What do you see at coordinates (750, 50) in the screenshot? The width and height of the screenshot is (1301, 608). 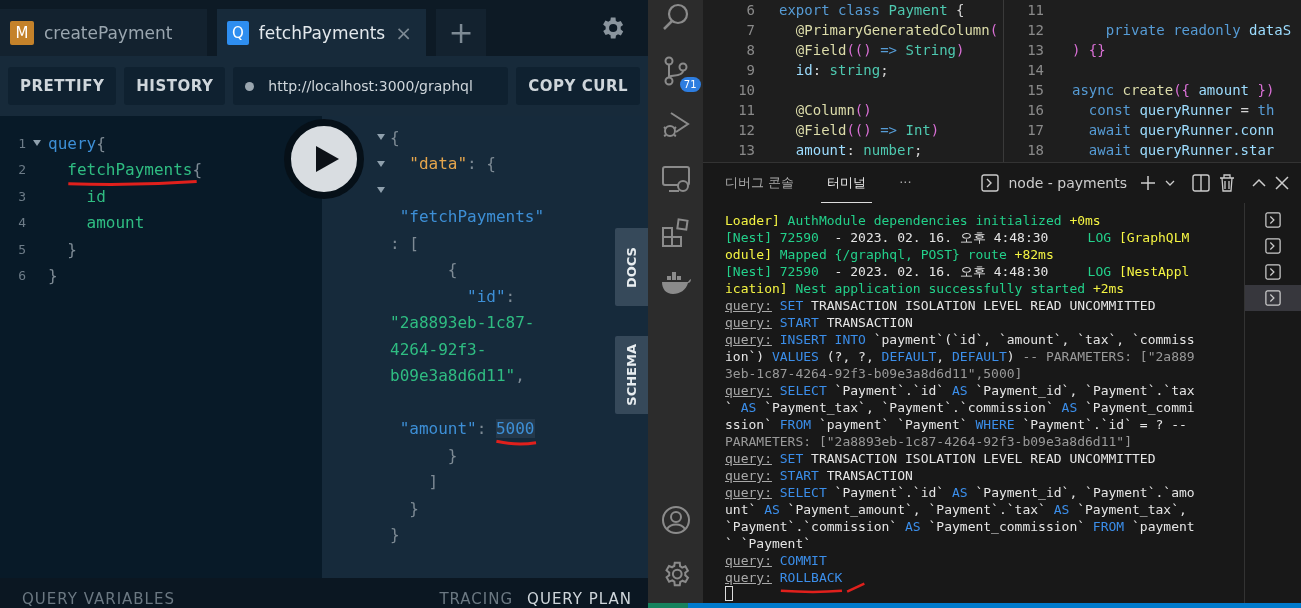 I see `line-number: 8` at bounding box center [750, 50].